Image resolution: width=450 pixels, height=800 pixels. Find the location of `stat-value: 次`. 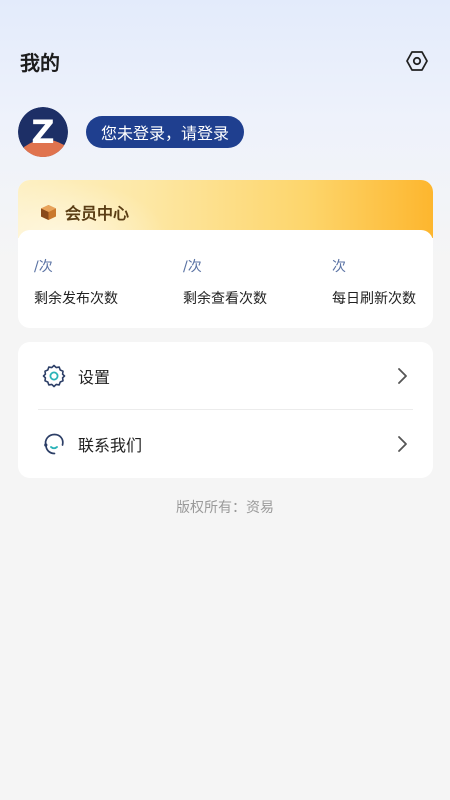

stat-value: 次 is located at coordinates (339, 267).